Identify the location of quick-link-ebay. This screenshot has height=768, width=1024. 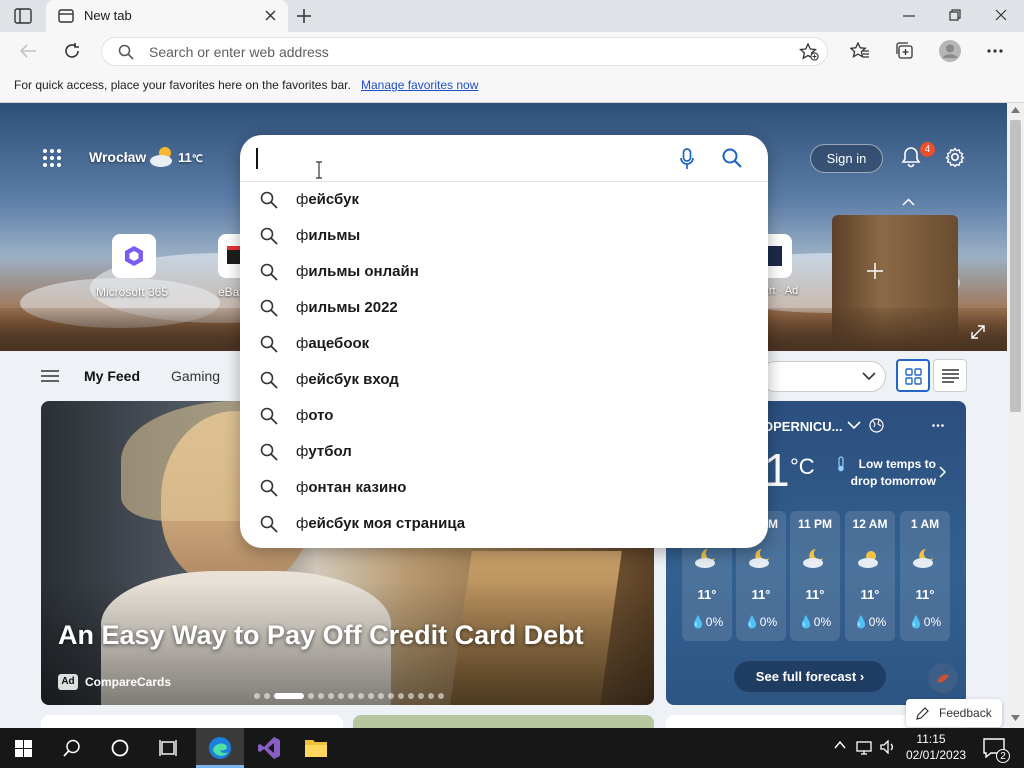
(229, 256).